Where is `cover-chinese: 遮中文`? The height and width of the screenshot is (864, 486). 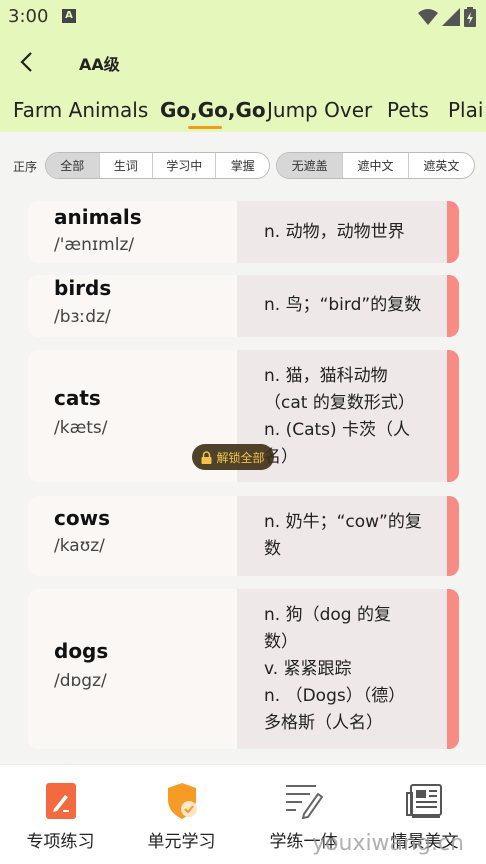 cover-chinese: 遮中文 is located at coordinates (376, 165).